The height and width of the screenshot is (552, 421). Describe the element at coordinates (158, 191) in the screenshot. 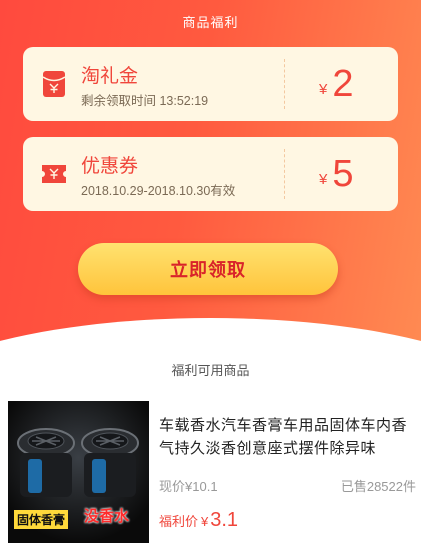

I see `coupon-validity: 2018.10.29-2018.10.30有效` at that location.